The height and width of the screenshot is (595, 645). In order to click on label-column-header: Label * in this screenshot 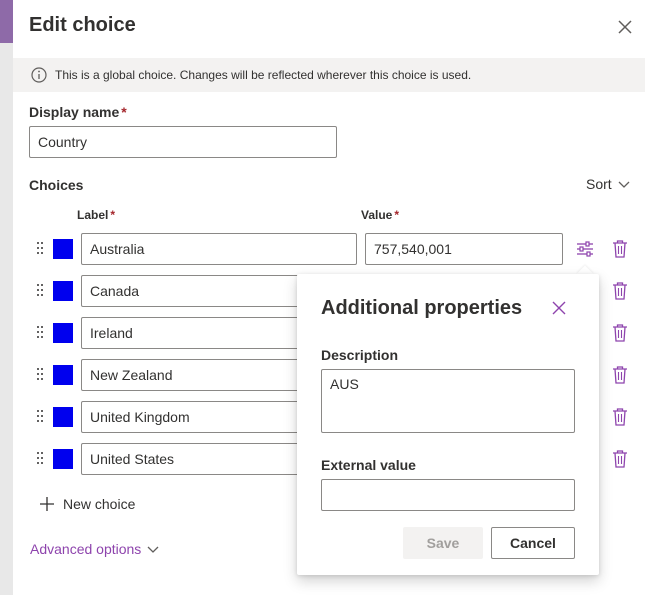, I will do `click(96, 215)`.